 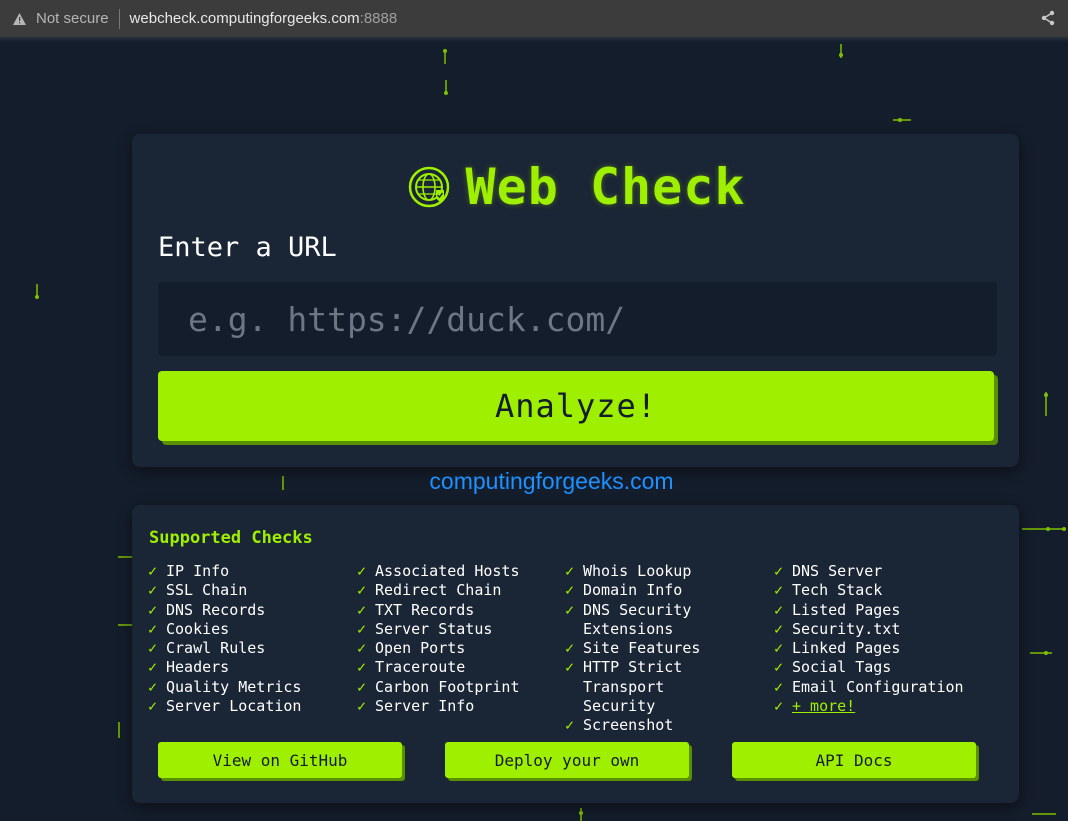 I want to click on check-item: ✓ Linked Pages, so click(x=874, y=648).